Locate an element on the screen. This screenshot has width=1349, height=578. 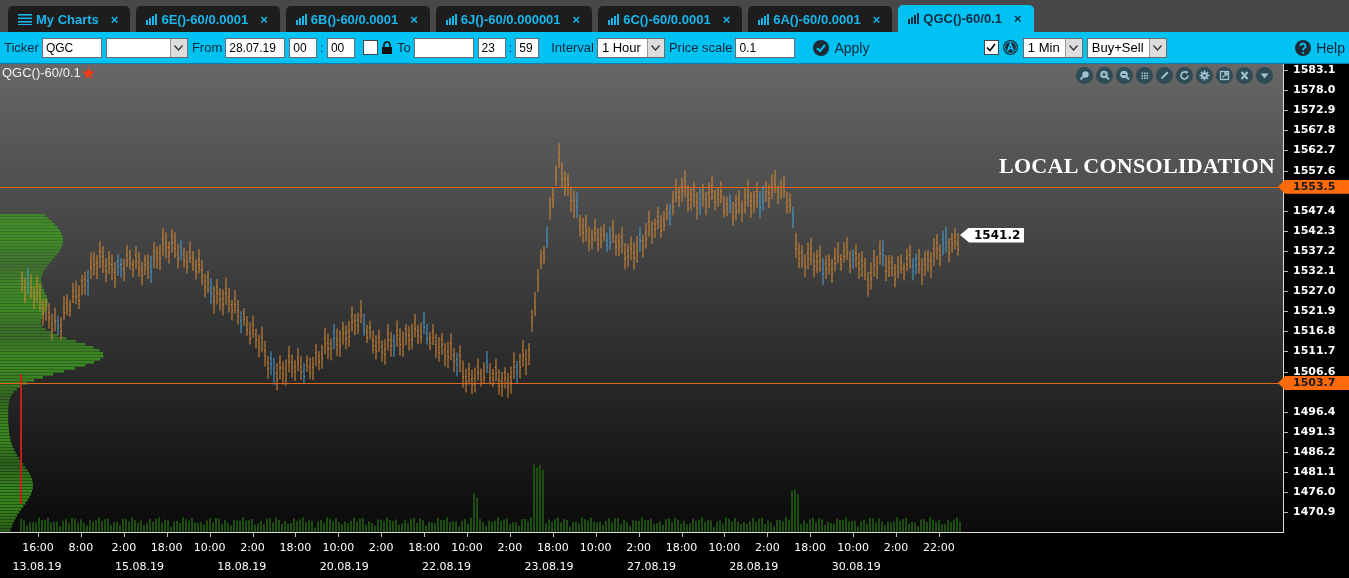
pencil-icon is located at coordinates (1164, 75).